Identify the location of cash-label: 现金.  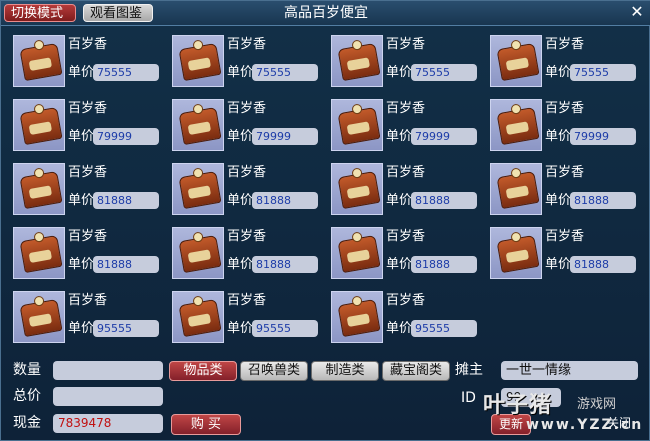
(27, 423).